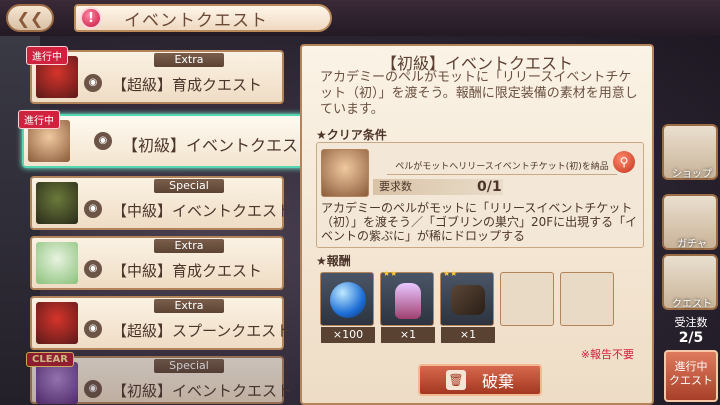 This screenshot has height=405, width=720. What do you see at coordinates (187, 85) in the screenshot?
I see `quest-title: 【超級】育成クエスト` at bounding box center [187, 85].